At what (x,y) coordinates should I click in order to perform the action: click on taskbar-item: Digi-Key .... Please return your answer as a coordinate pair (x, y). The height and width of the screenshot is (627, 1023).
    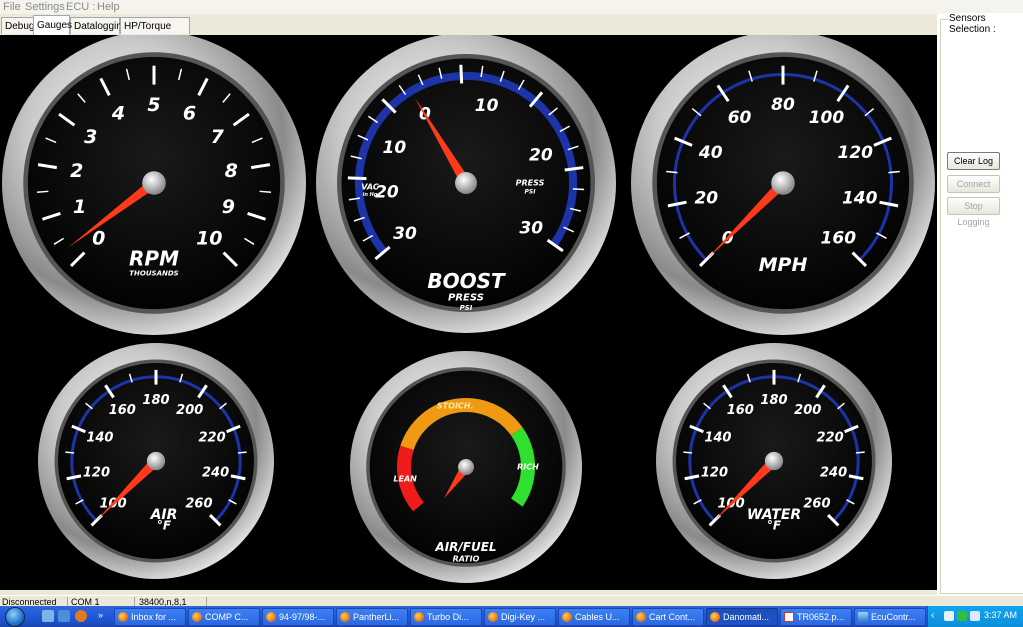
    Looking at the image, I should click on (520, 617).